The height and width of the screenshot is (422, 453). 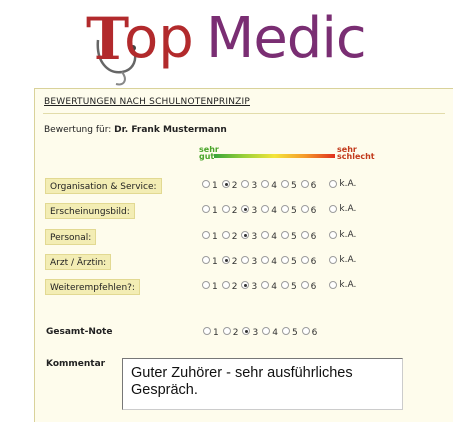 What do you see at coordinates (135, 130) in the screenshot?
I see `rating-for-line: Bewertung für: Dr. Frank Mustermann` at bounding box center [135, 130].